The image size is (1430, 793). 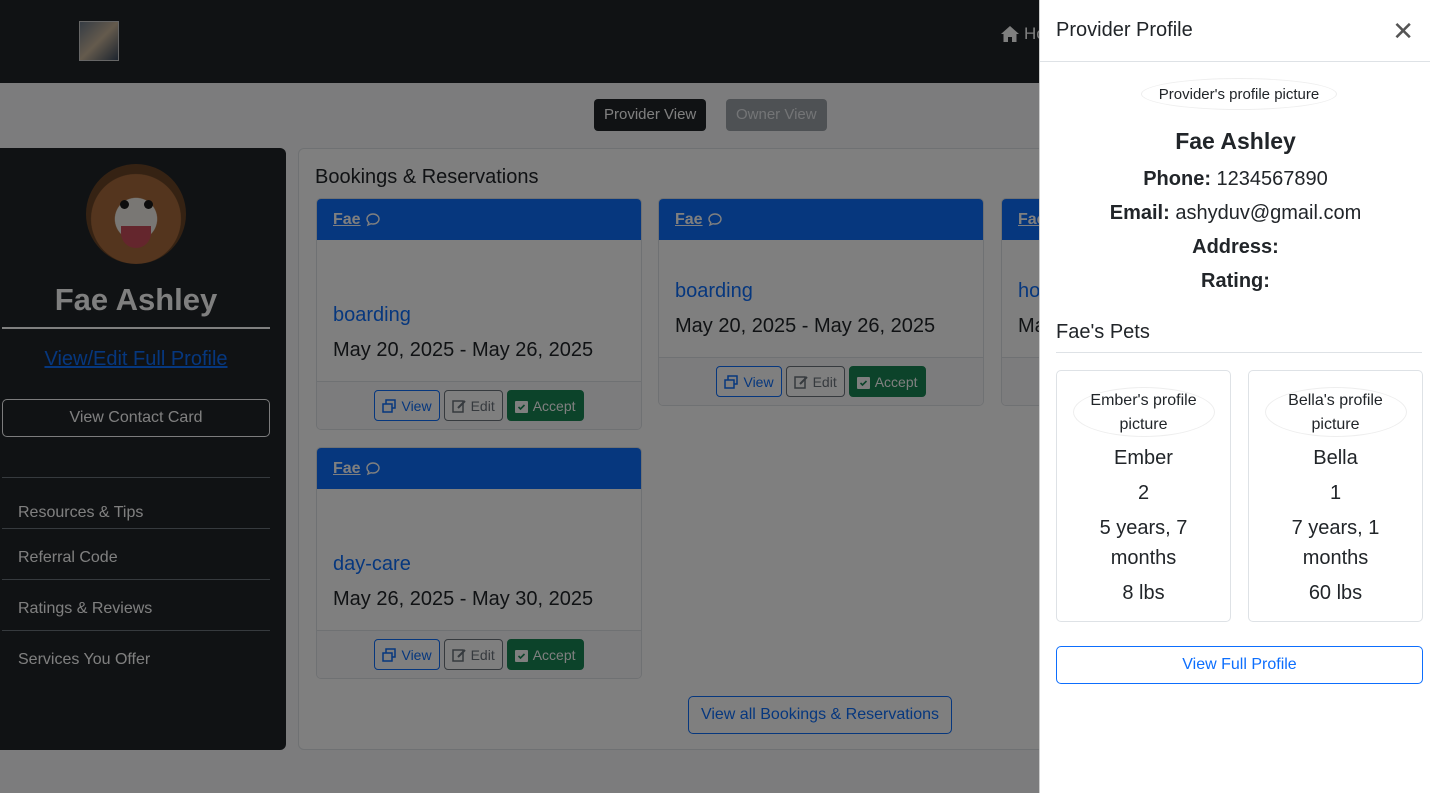 What do you see at coordinates (1239, 94) in the screenshot?
I see `provider-profile-picture: Provider's profile picture` at bounding box center [1239, 94].